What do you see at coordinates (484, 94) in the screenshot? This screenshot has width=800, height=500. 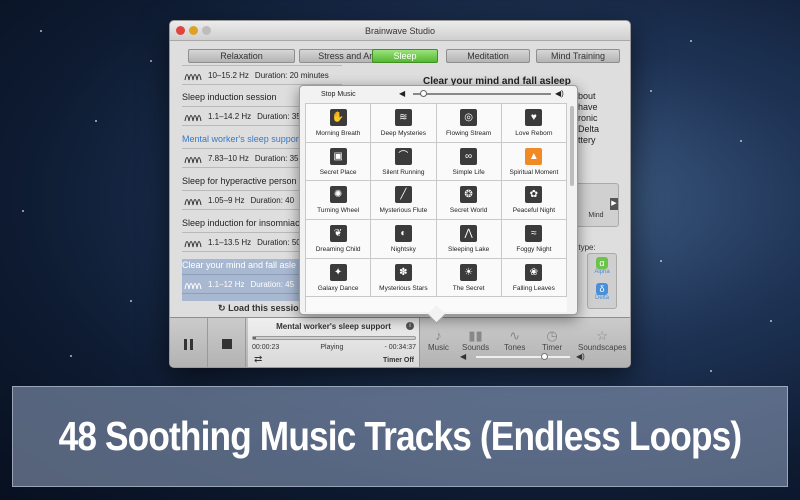 I see `music-volume-slider: ◀ ◀)` at bounding box center [484, 94].